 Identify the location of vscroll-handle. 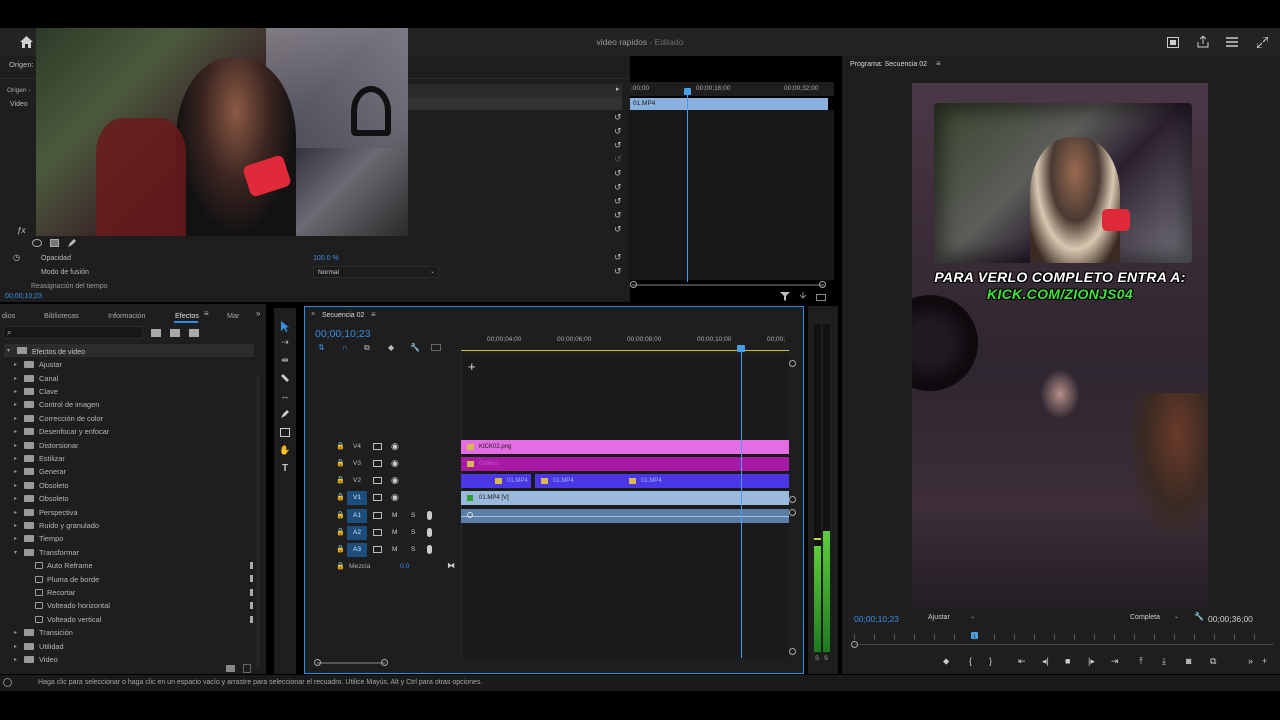
(792, 512).